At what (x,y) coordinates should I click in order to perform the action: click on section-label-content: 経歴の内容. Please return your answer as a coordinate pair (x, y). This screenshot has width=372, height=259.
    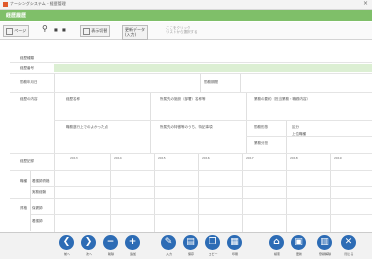
    Looking at the image, I should click on (29, 99).